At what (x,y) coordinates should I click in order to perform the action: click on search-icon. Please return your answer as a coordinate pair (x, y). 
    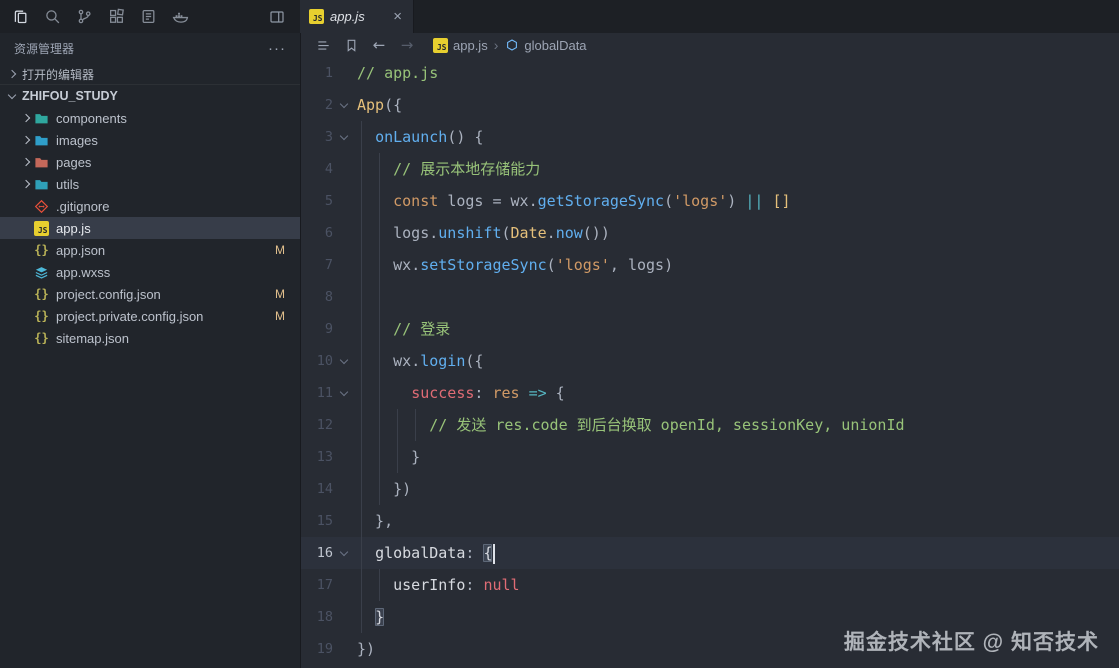
    Looking at the image, I should click on (52, 16).